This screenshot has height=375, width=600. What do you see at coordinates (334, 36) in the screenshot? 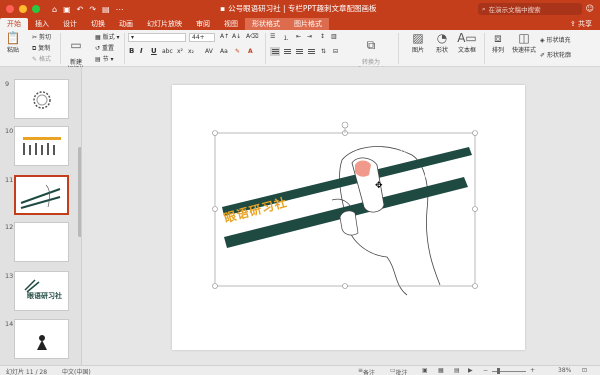
I see `columns-icon: ▥` at bounding box center [334, 36].